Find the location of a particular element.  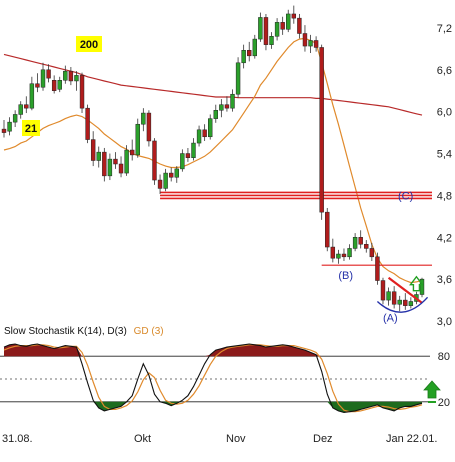

support-lines is located at coordinates (296, 228).